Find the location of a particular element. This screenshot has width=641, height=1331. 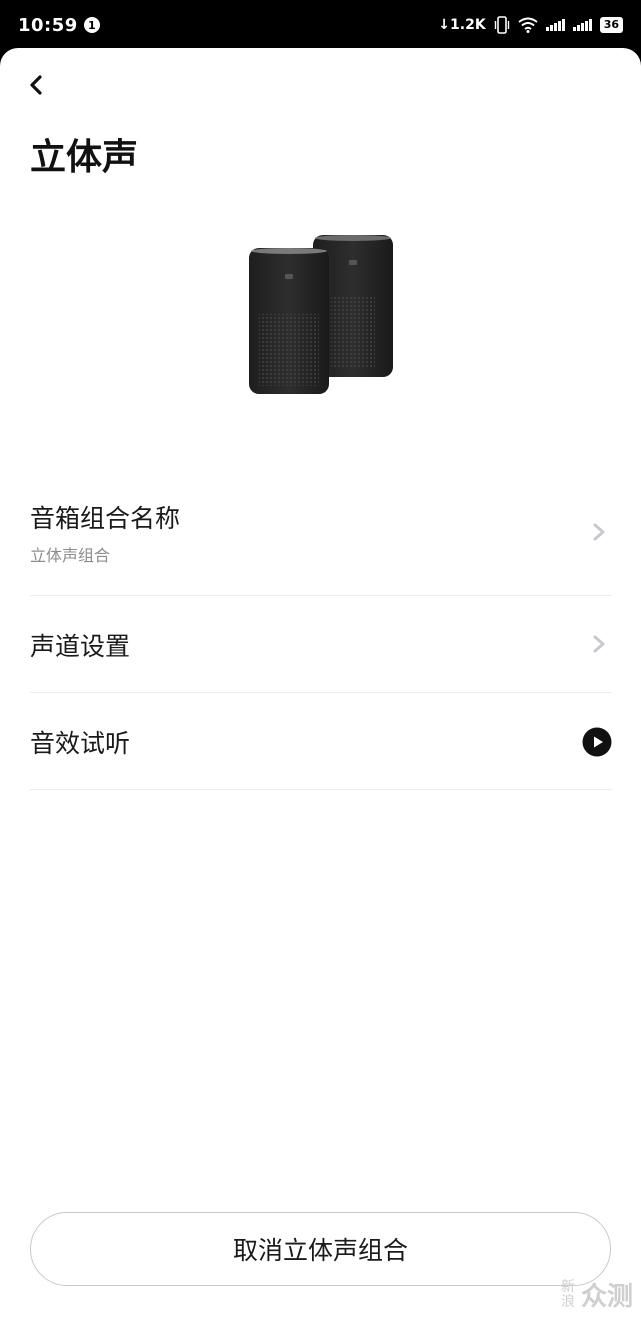

status-left: 10:59 1 is located at coordinates (59, 25).